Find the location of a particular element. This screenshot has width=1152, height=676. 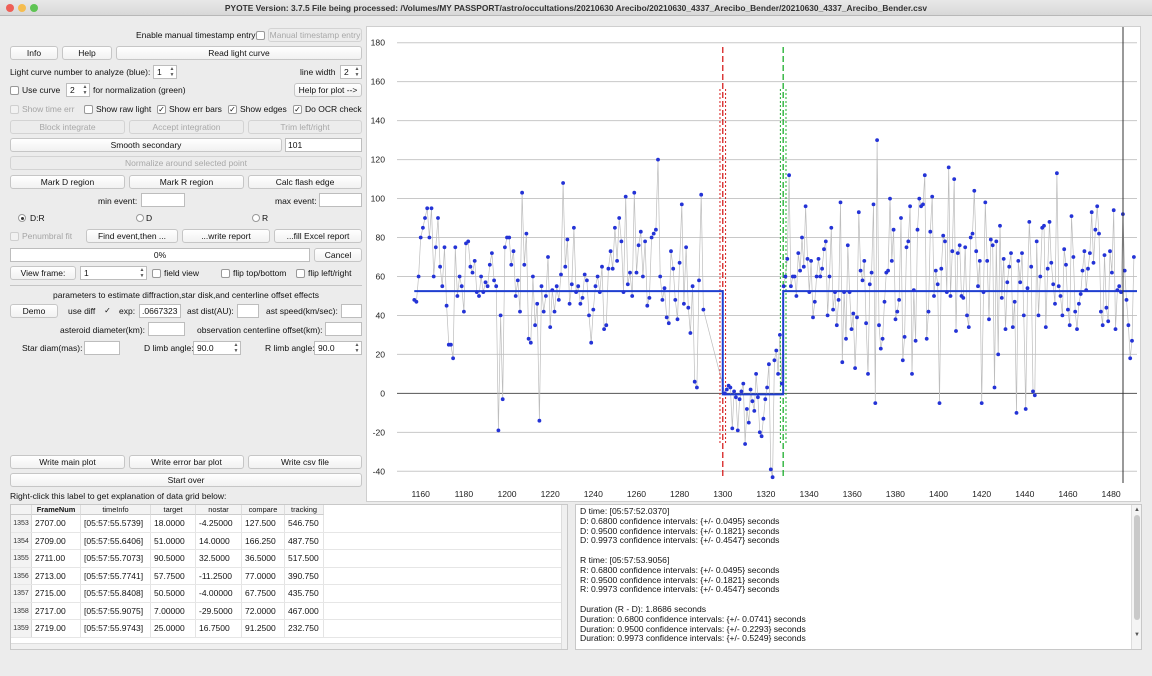

col-header-timeinfo: timeInfo is located at coordinates (116, 510).